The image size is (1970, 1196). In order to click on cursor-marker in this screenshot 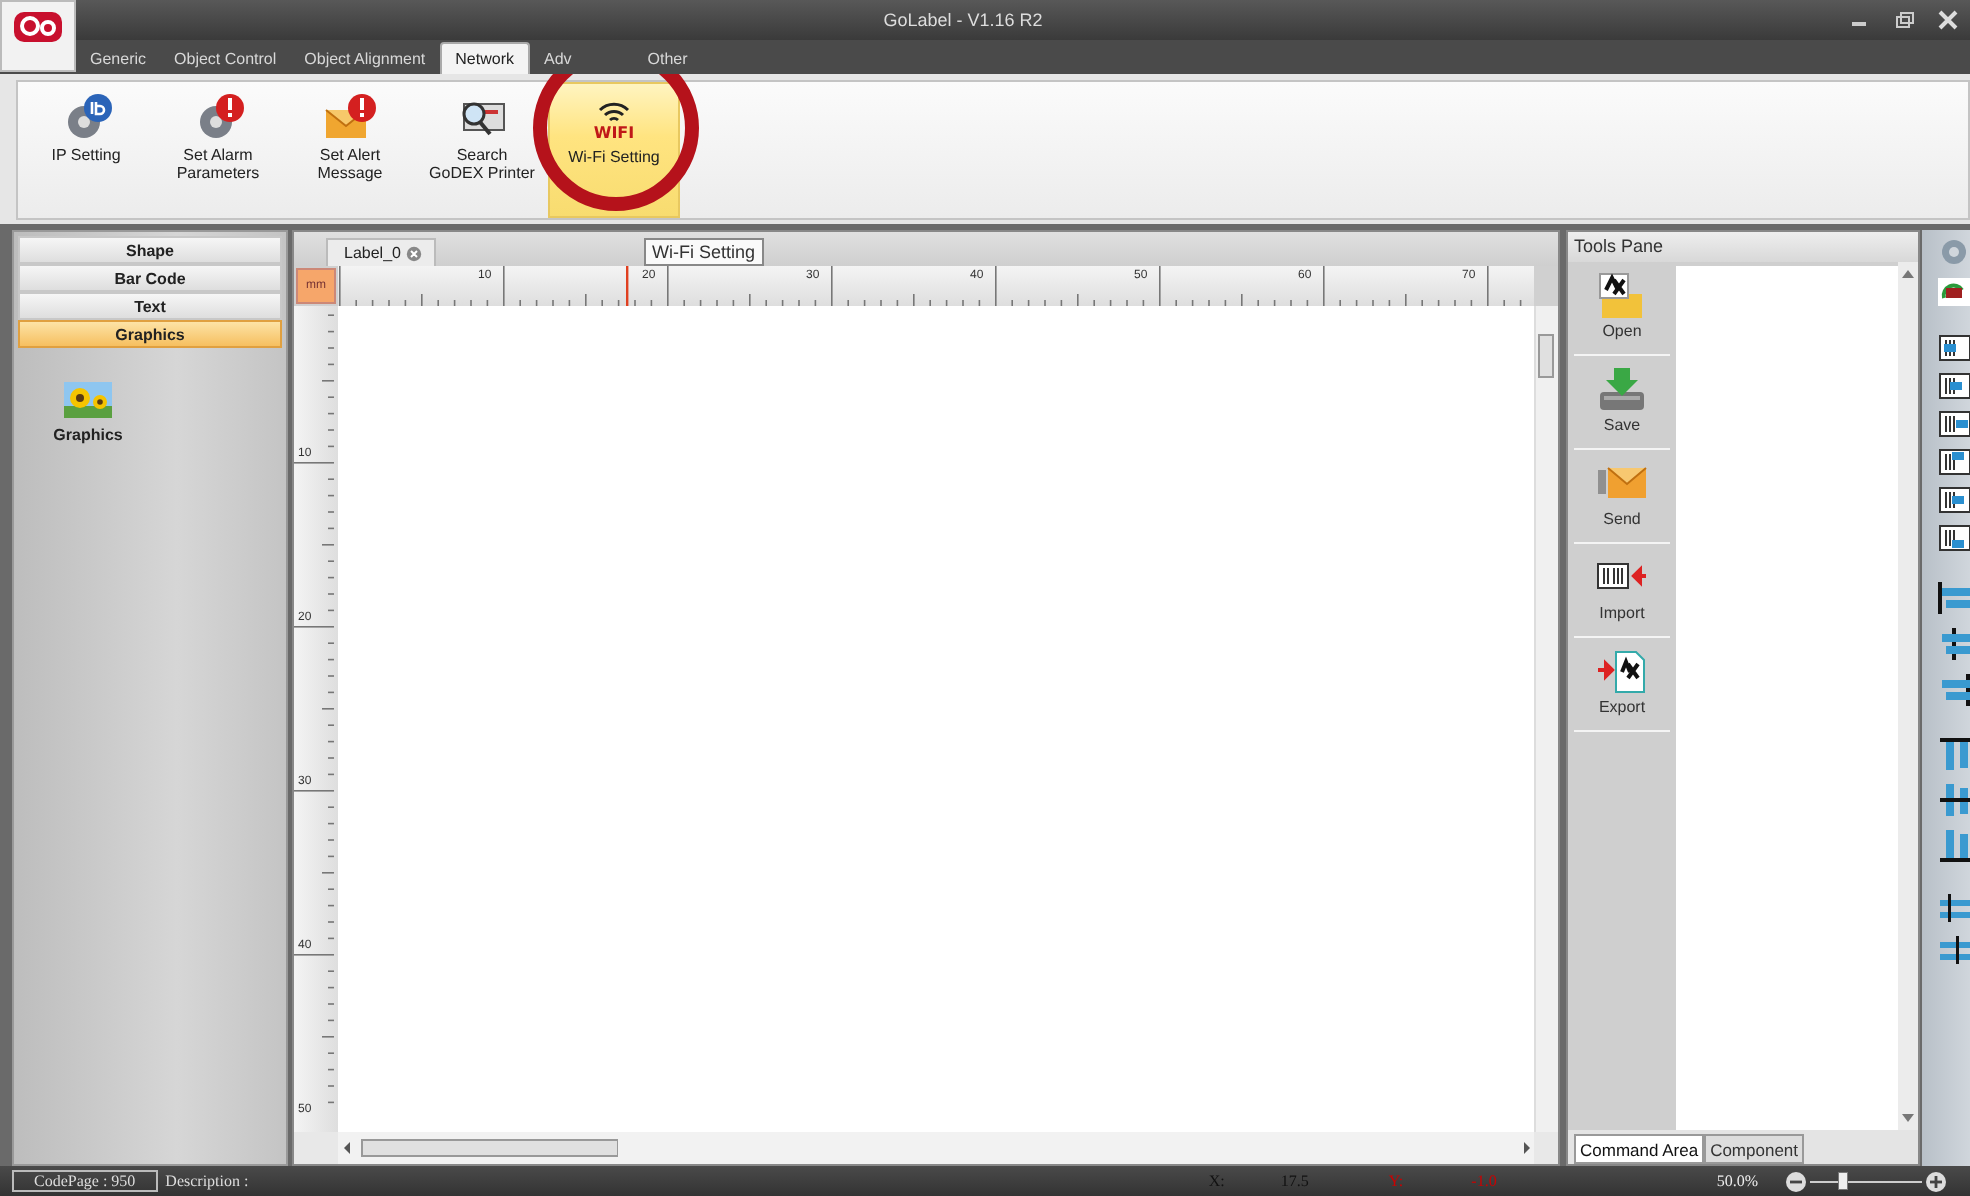, I will do `click(627, 286)`.